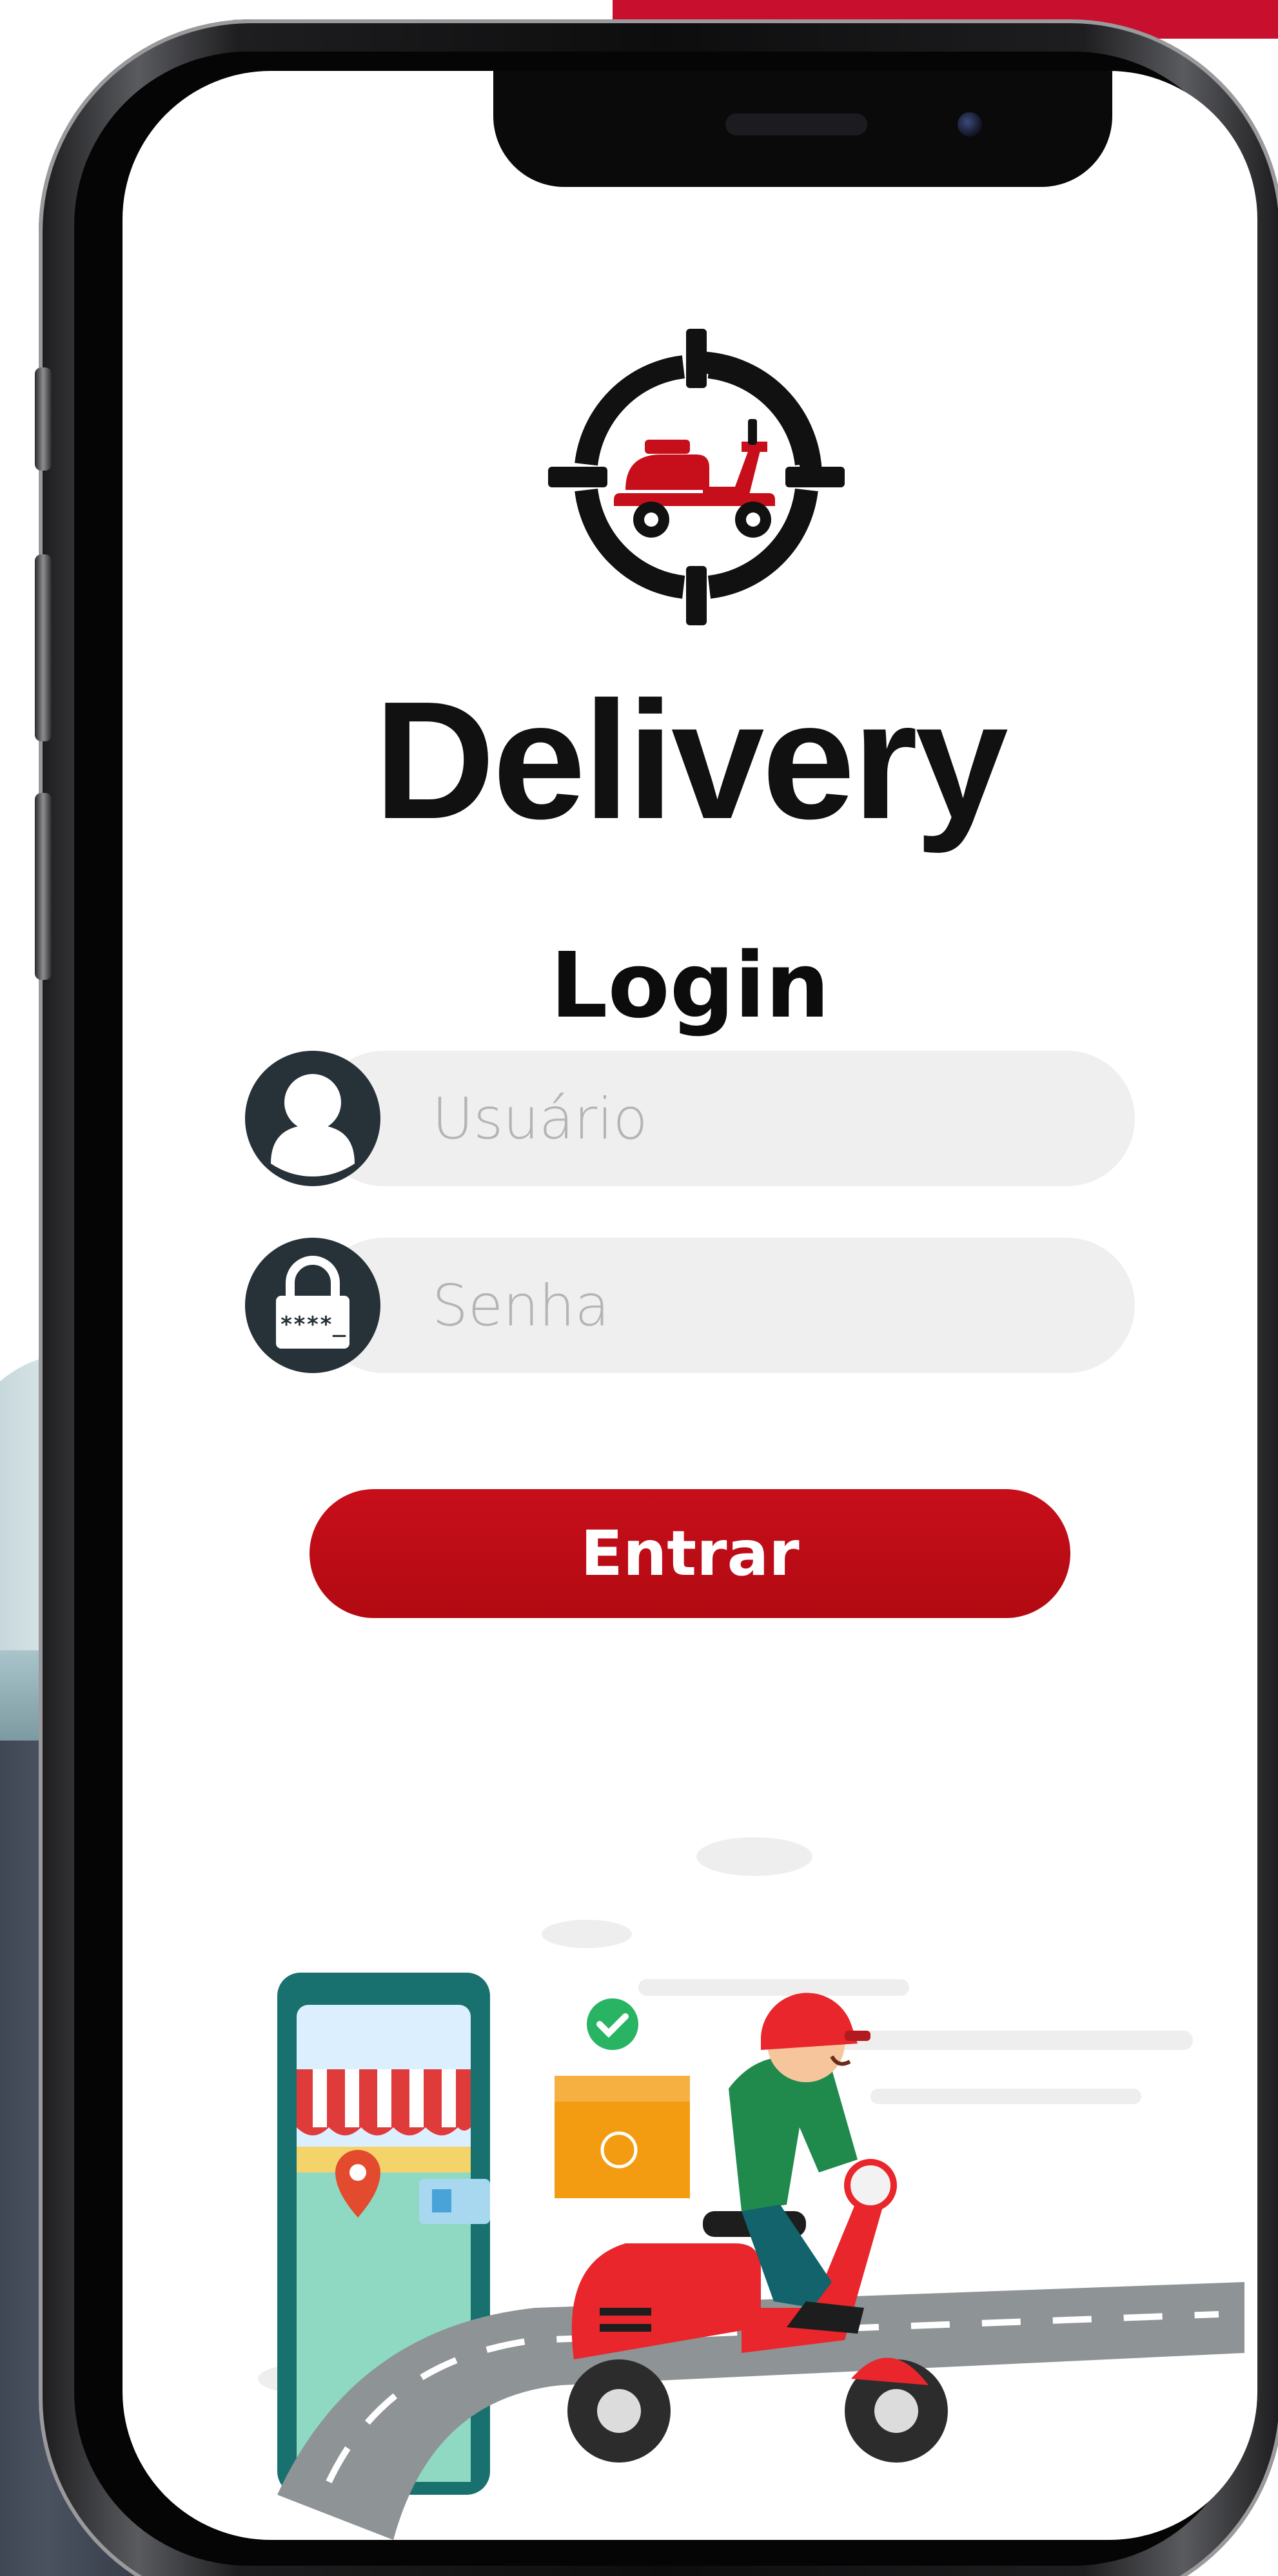 The height and width of the screenshot is (2576, 1278). I want to click on lock-icon: ****_, so click(312, 1306).